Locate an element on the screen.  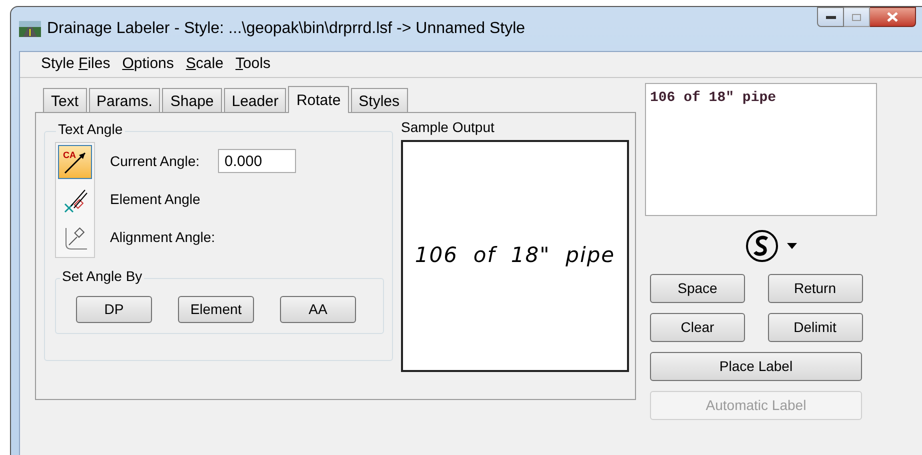
tab: Params. is located at coordinates (124, 100).